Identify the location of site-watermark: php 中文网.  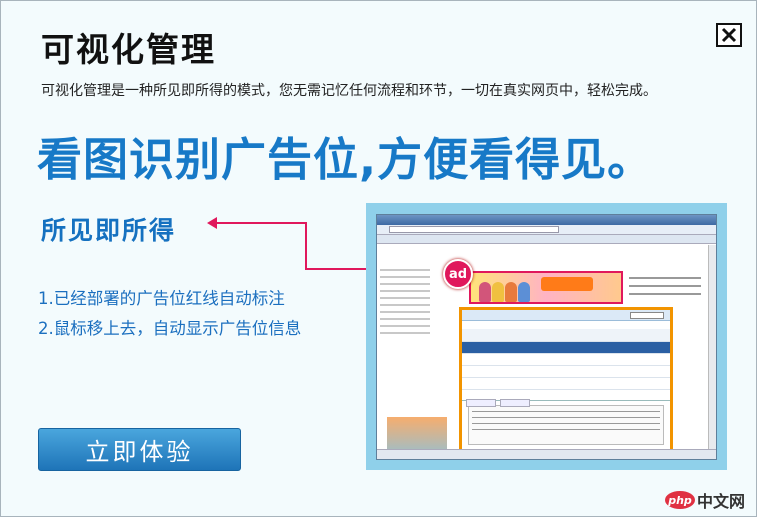
(705, 500).